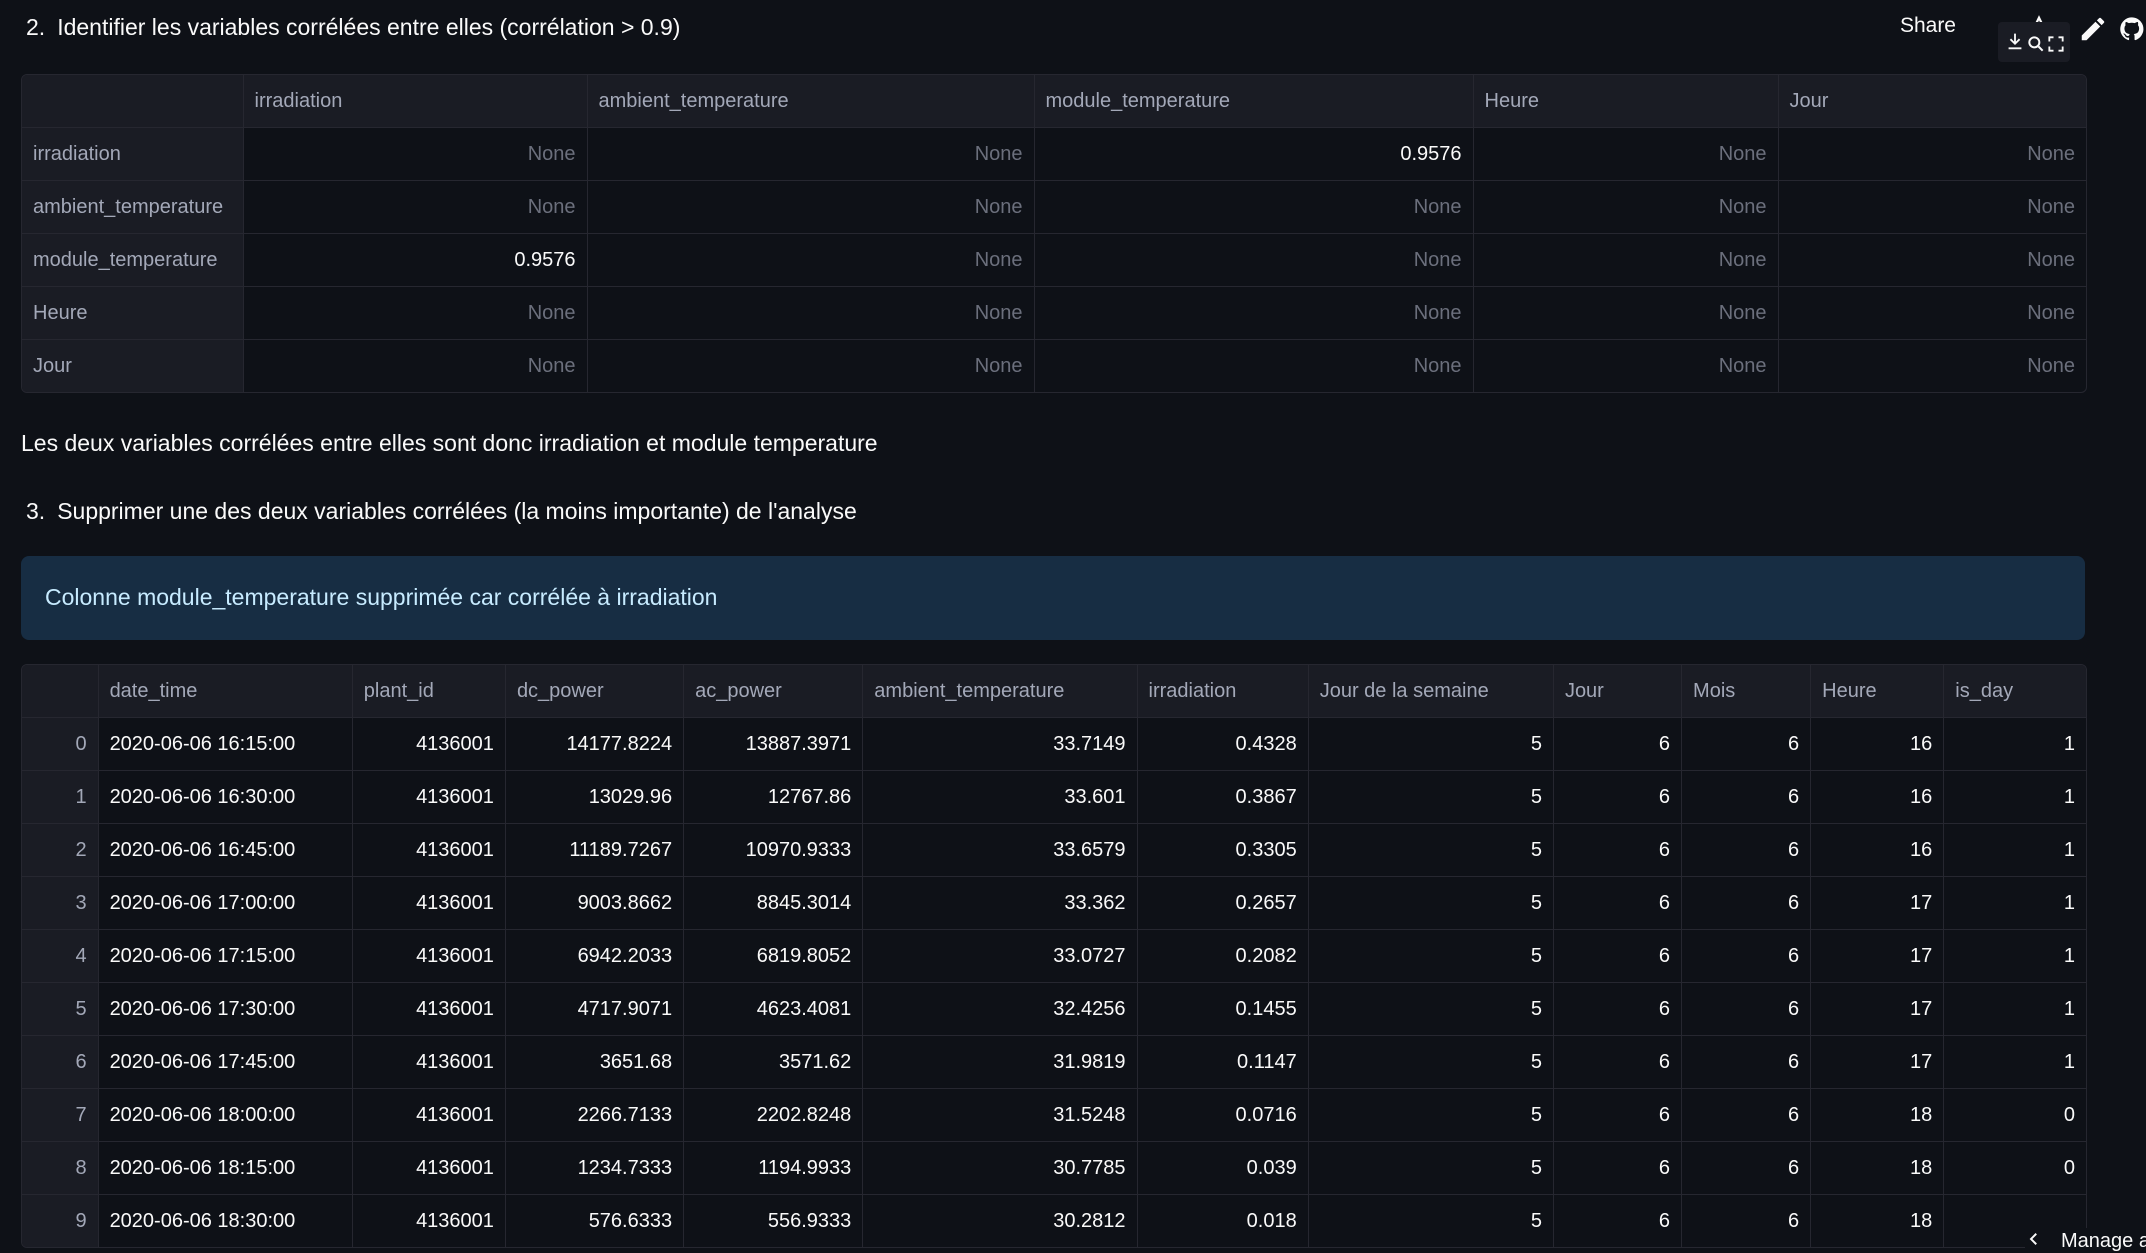  Describe the element at coordinates (1223, 956) in the screenshot. I see `table-cell: 0.2082` at that location.